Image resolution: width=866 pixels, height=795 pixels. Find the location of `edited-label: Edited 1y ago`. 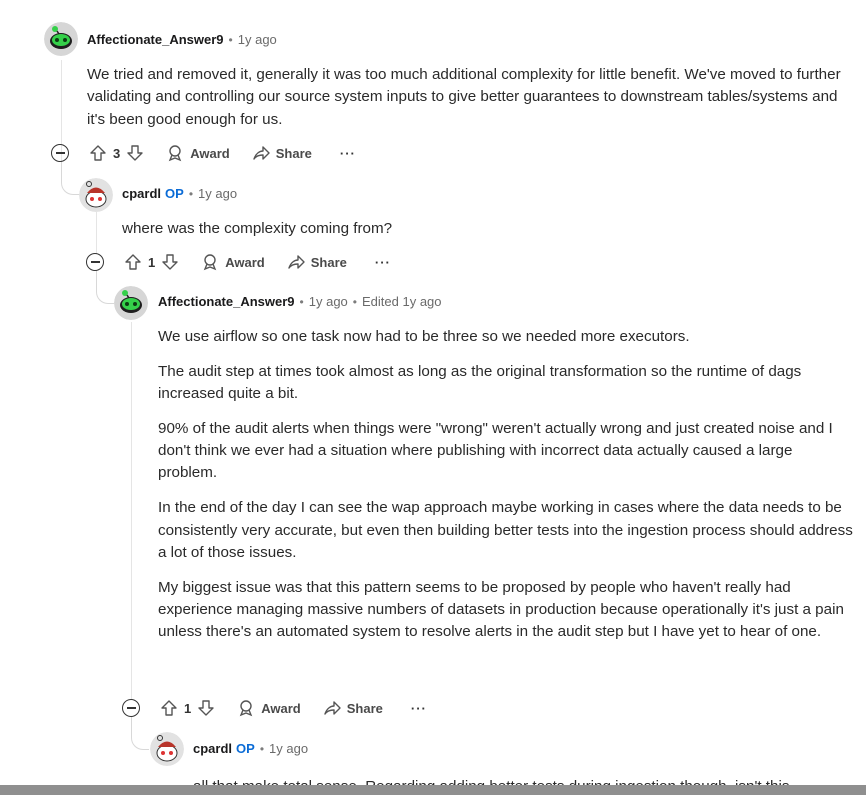

edited-label: Edited 1y ago is located at coordinates (402, 301).